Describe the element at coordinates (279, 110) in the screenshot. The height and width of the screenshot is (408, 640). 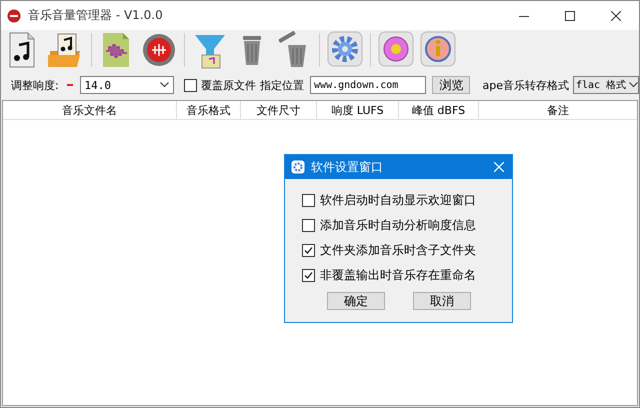
I see `column-header: 文件尺寸` at that location.